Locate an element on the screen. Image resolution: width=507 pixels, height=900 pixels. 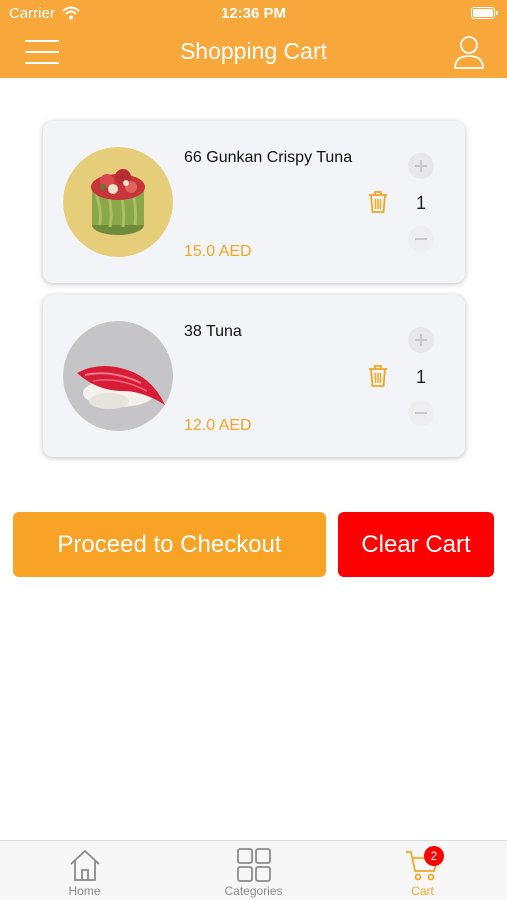
status-bar: Carrier 12:36 PM is located at coordinates (253, 14).